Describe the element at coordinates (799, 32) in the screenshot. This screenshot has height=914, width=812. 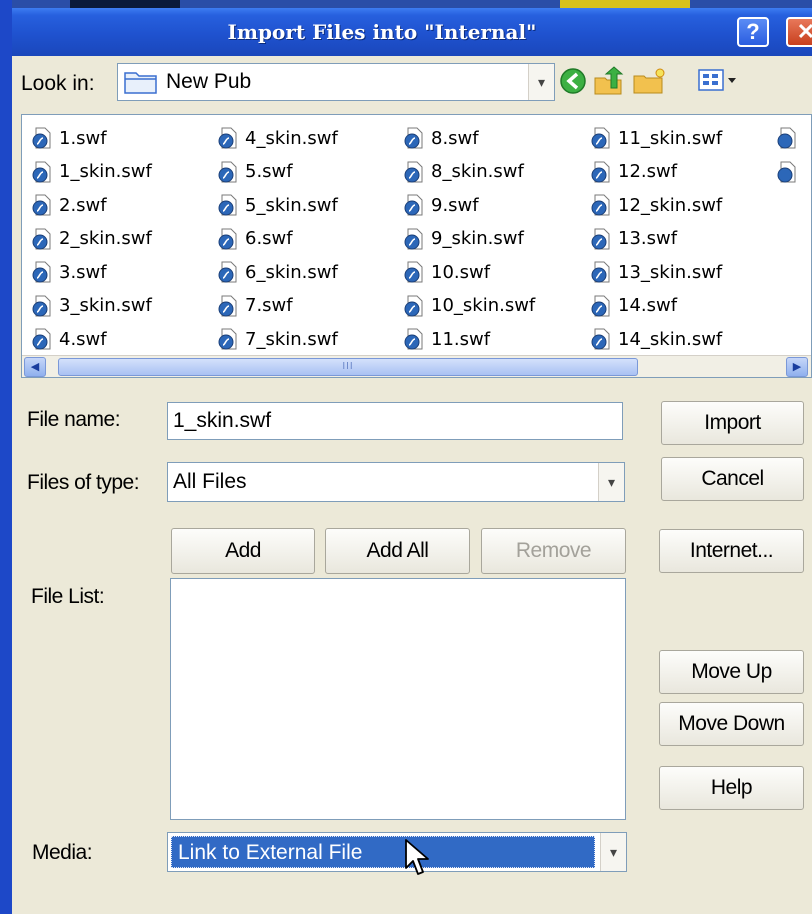
I see `close-button: ✕` at that location.